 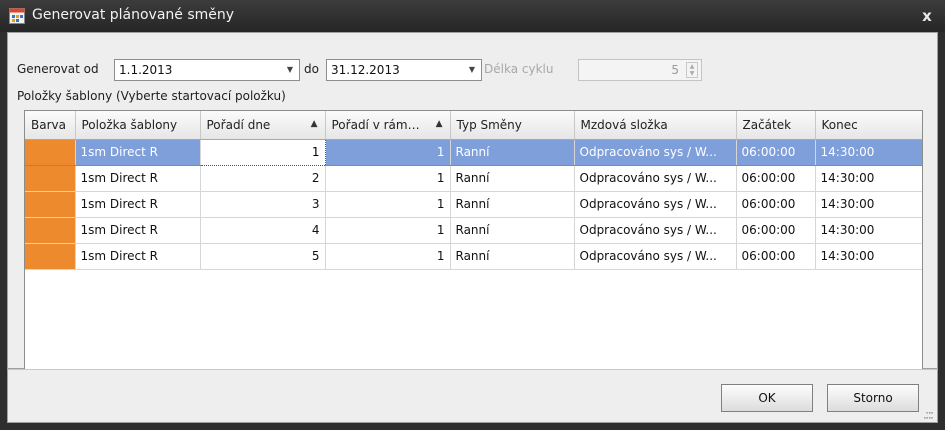 I want to click on cell-day-order: 2, so click(x=263, y=178).